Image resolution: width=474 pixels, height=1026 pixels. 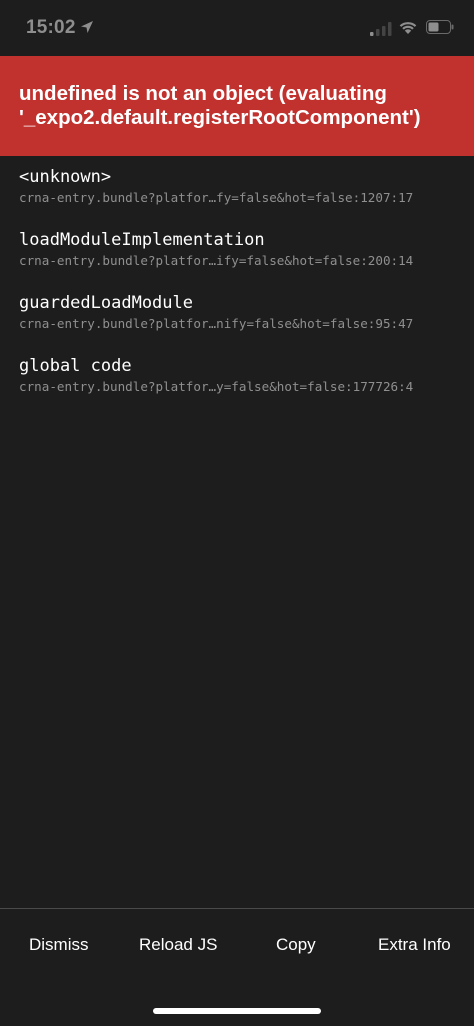 What do you see at coordinates (65, 177) in the screenshot?
I see `frame-method-name: <unknown>` at bounding box center [65, 177].